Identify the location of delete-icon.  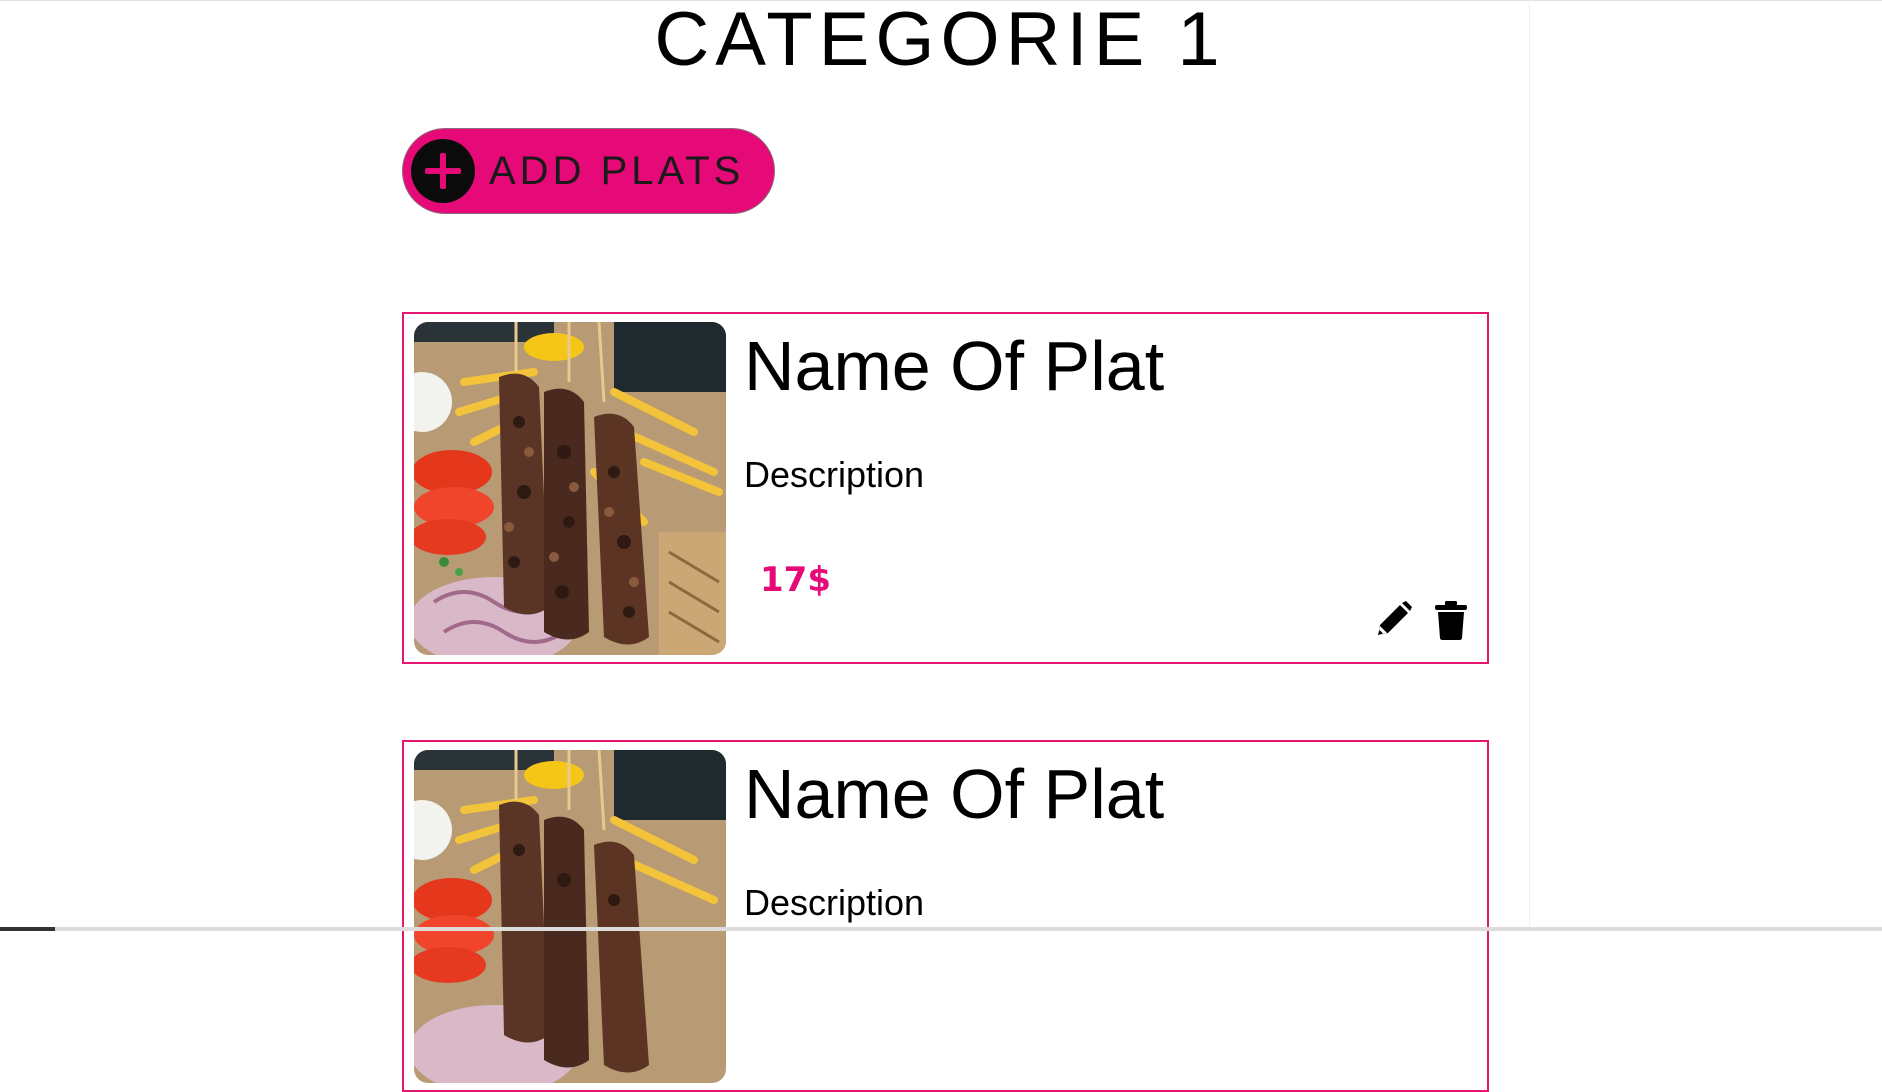
(1451, 620).